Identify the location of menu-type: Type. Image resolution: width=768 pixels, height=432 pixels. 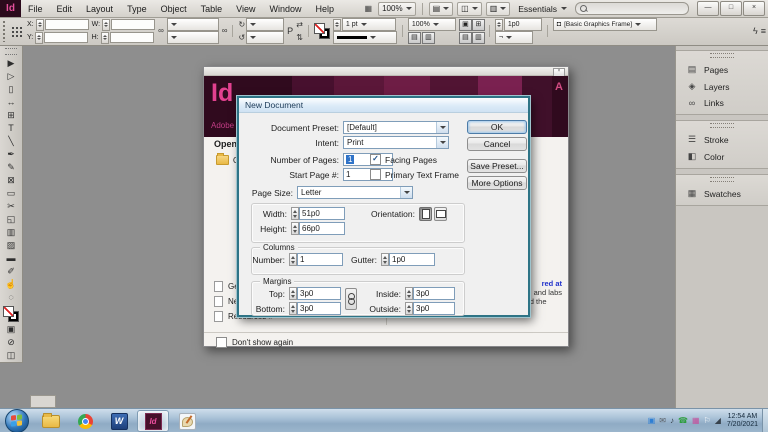
(137, 9).